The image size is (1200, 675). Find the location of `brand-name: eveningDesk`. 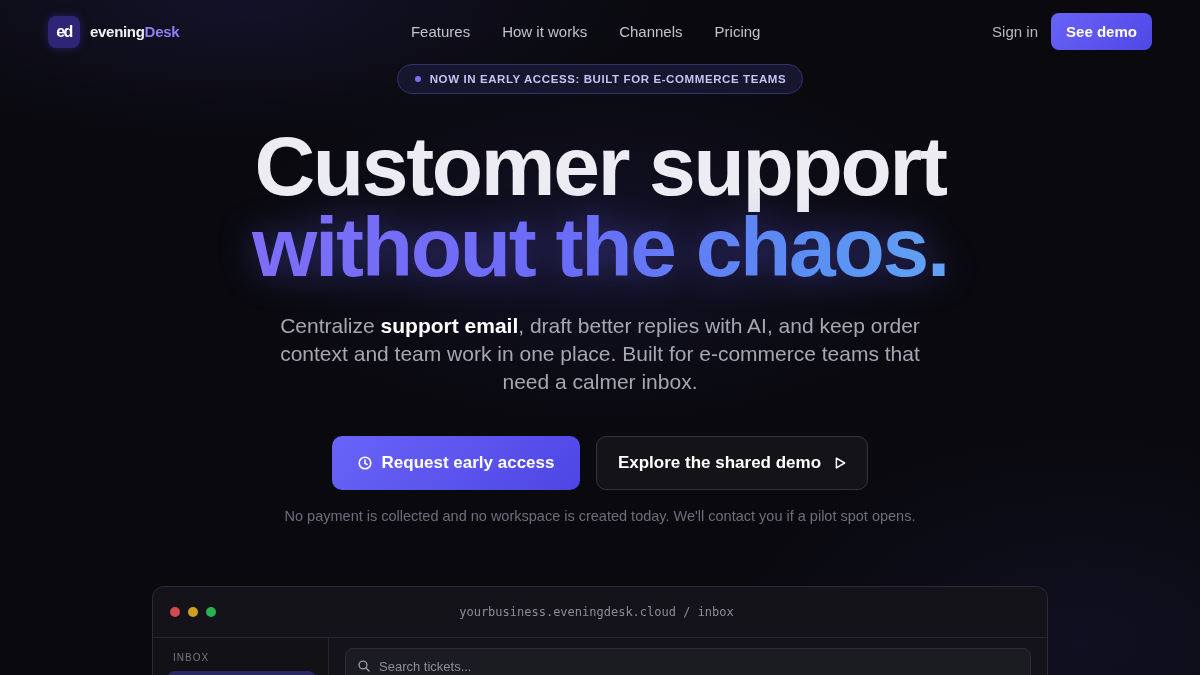

brand-name: eveningDesk is located at coordinates (135, 31).